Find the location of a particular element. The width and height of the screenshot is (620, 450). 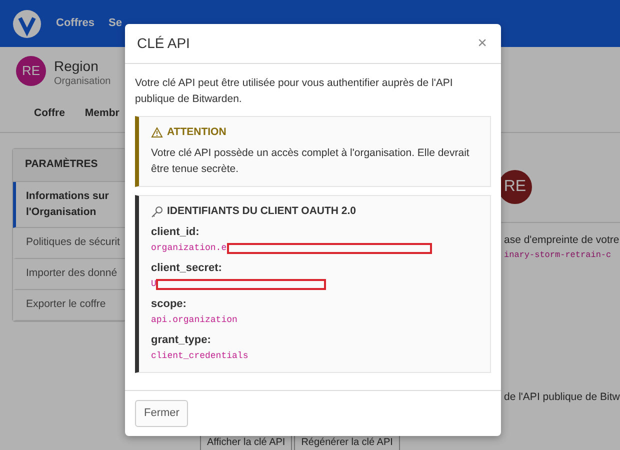

field-label: client_id: is located at coordinates (175, 232).